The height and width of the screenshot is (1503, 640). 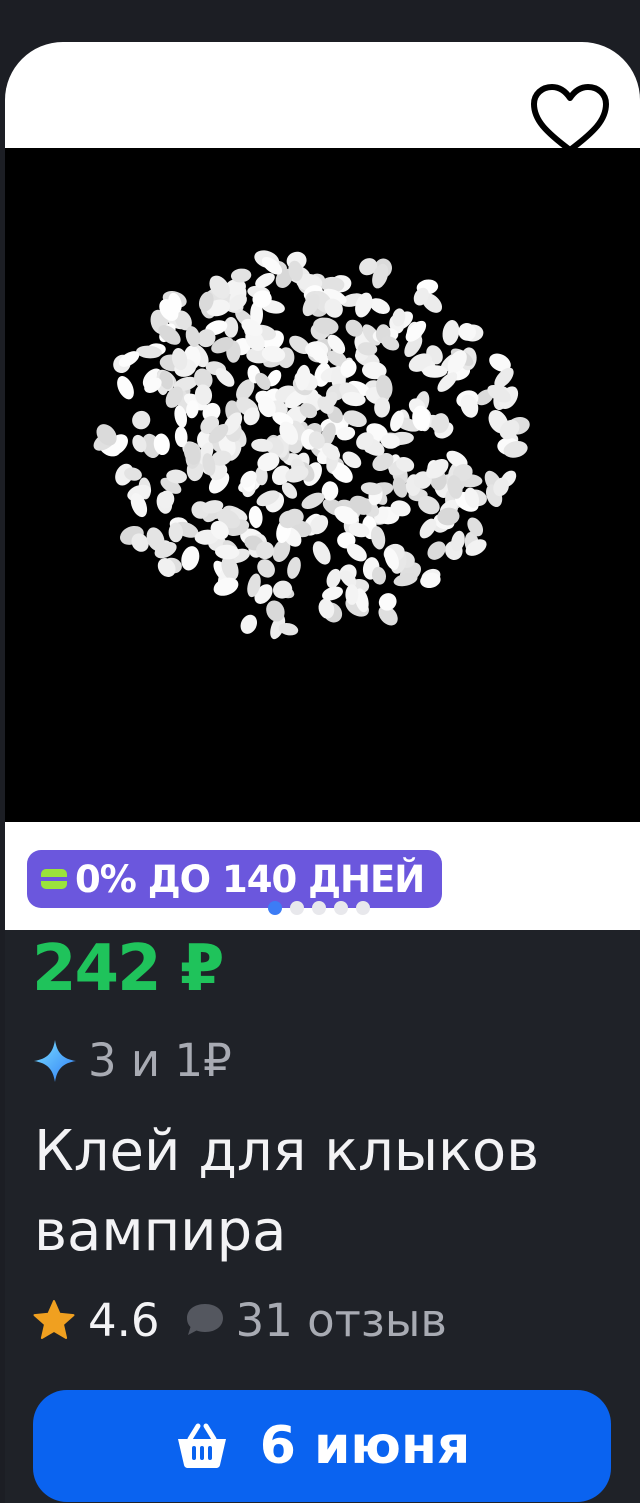 I want to click on status-bar-area, so click(x=320, y=21).